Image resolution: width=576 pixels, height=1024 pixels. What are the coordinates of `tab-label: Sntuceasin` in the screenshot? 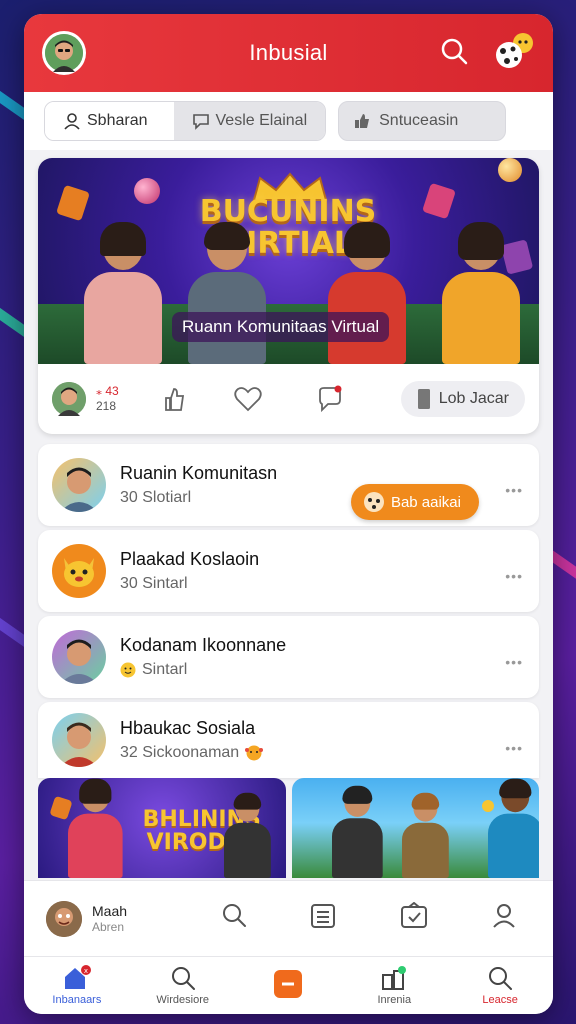 It's located at (419, 120).